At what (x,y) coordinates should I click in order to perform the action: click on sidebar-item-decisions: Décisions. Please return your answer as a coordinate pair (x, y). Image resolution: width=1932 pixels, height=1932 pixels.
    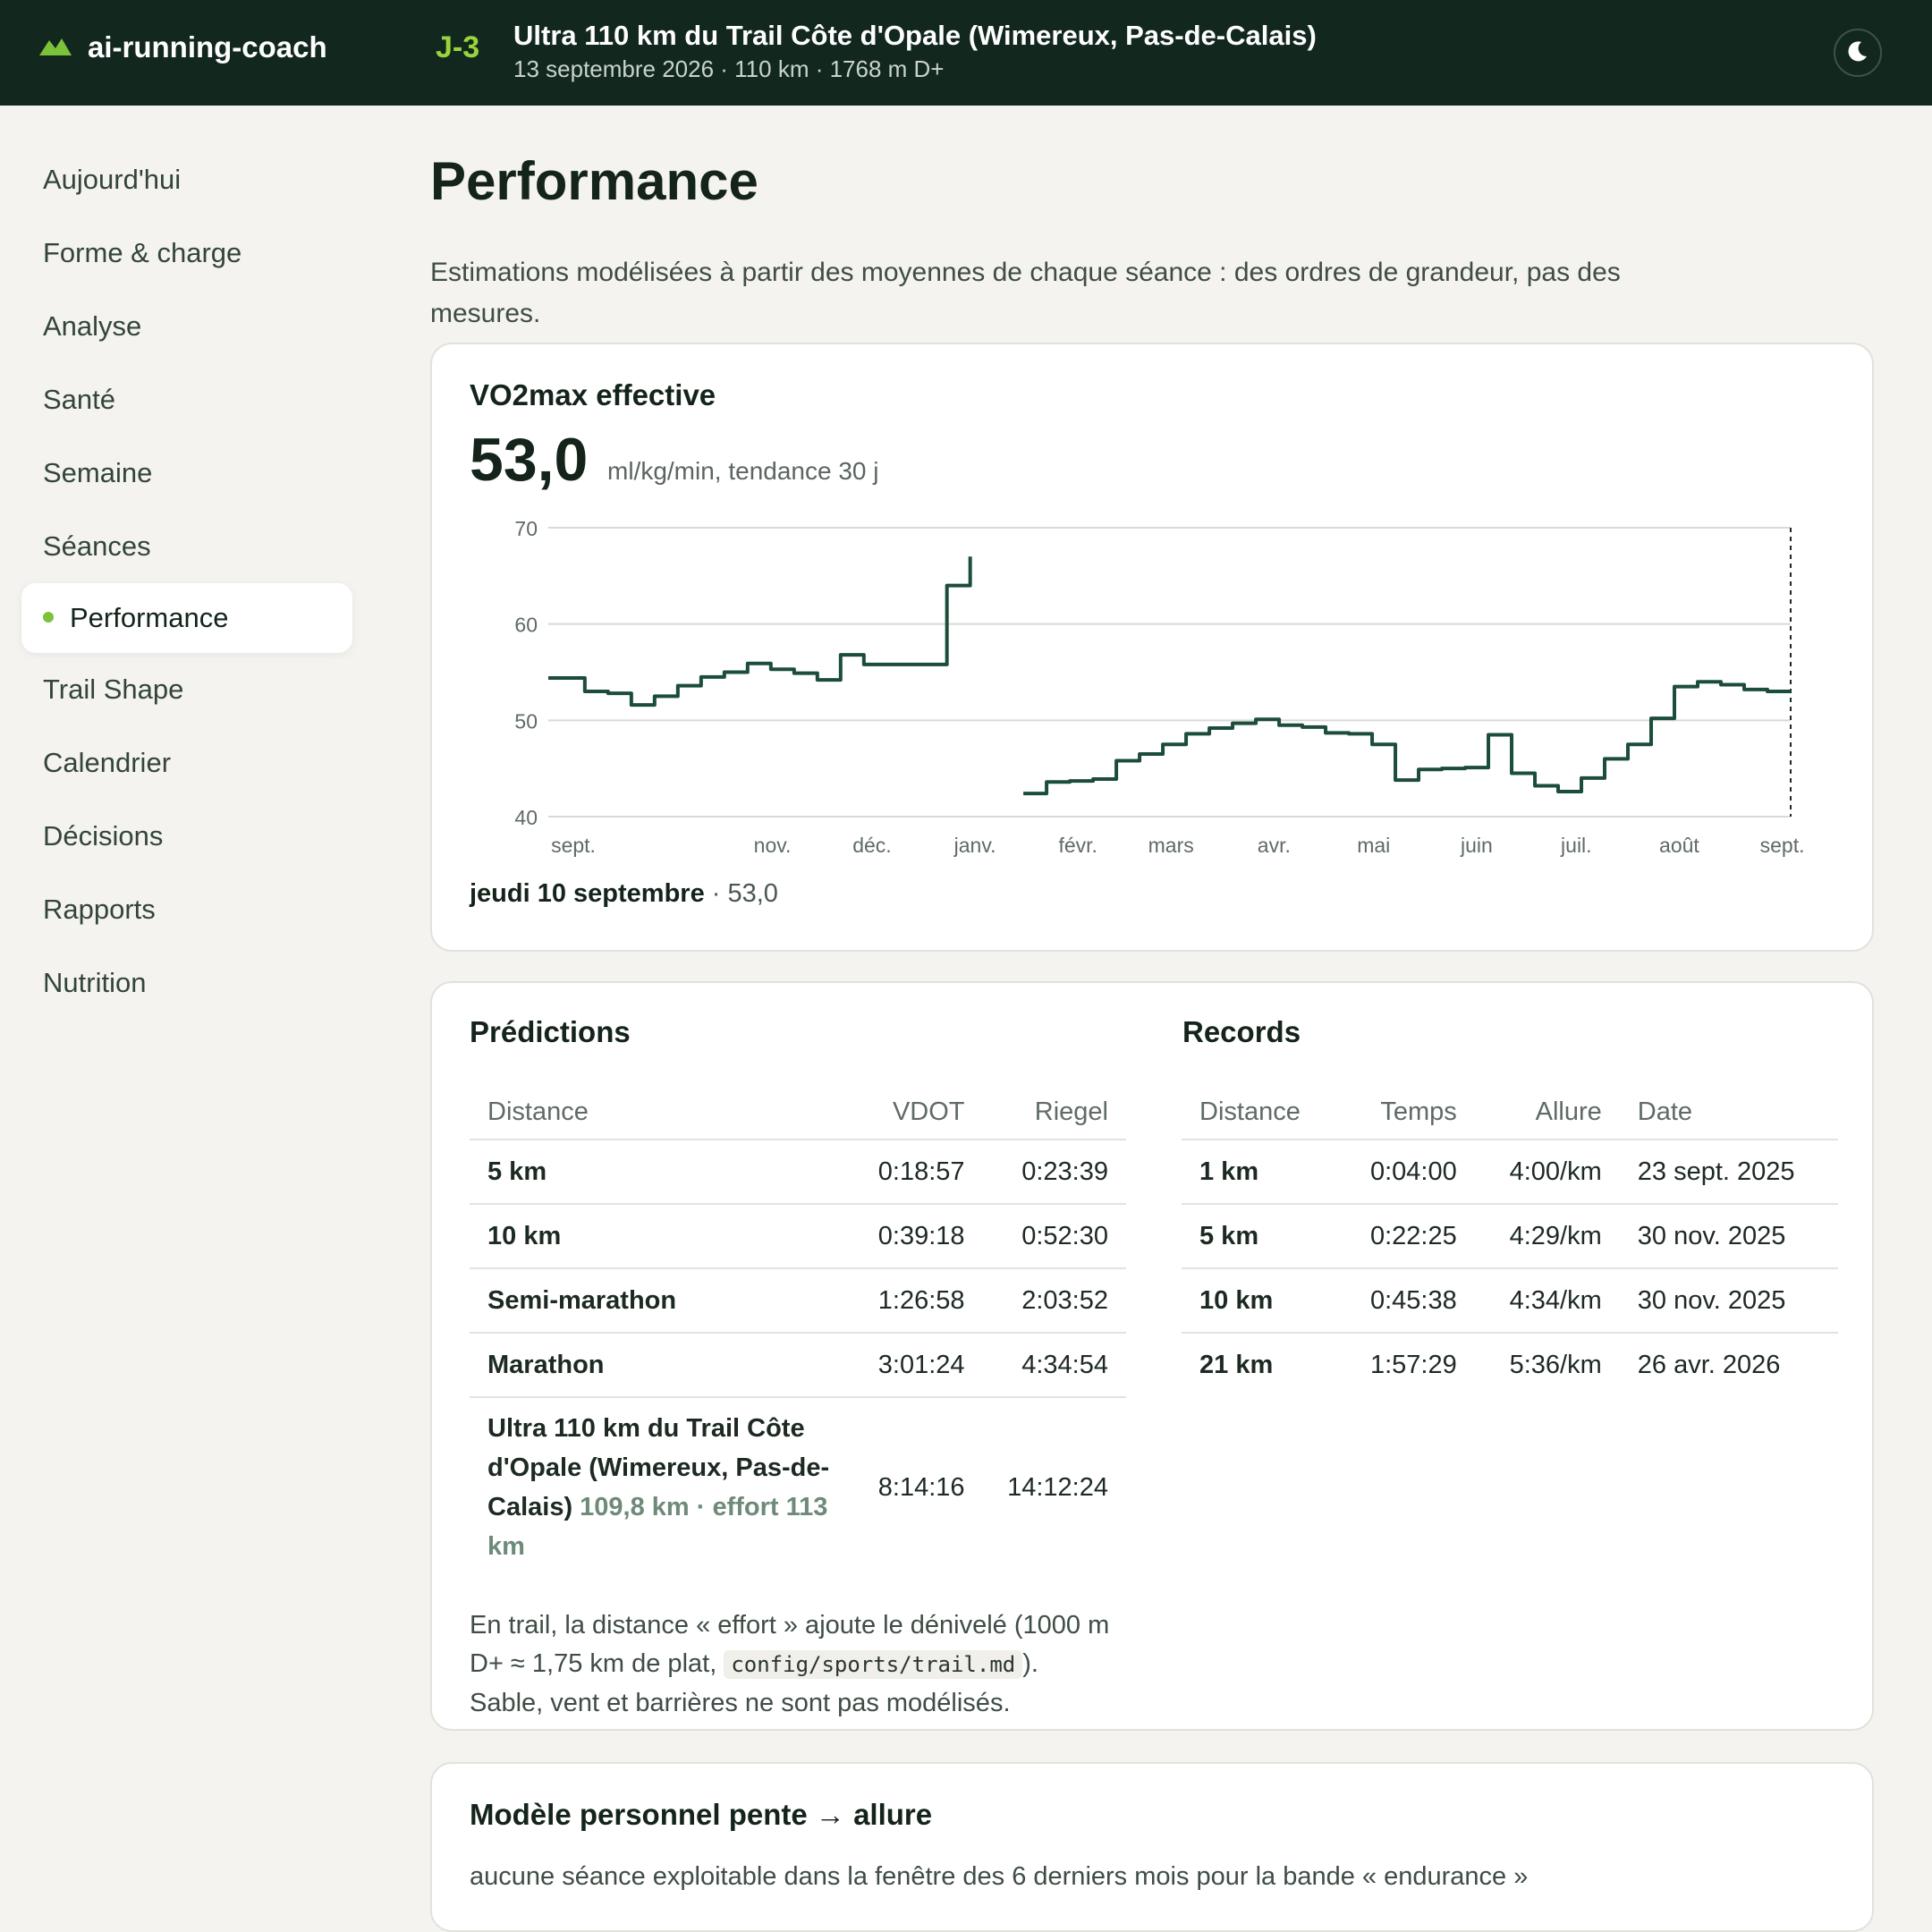
    Looking at the image, I should click on (186, 836).